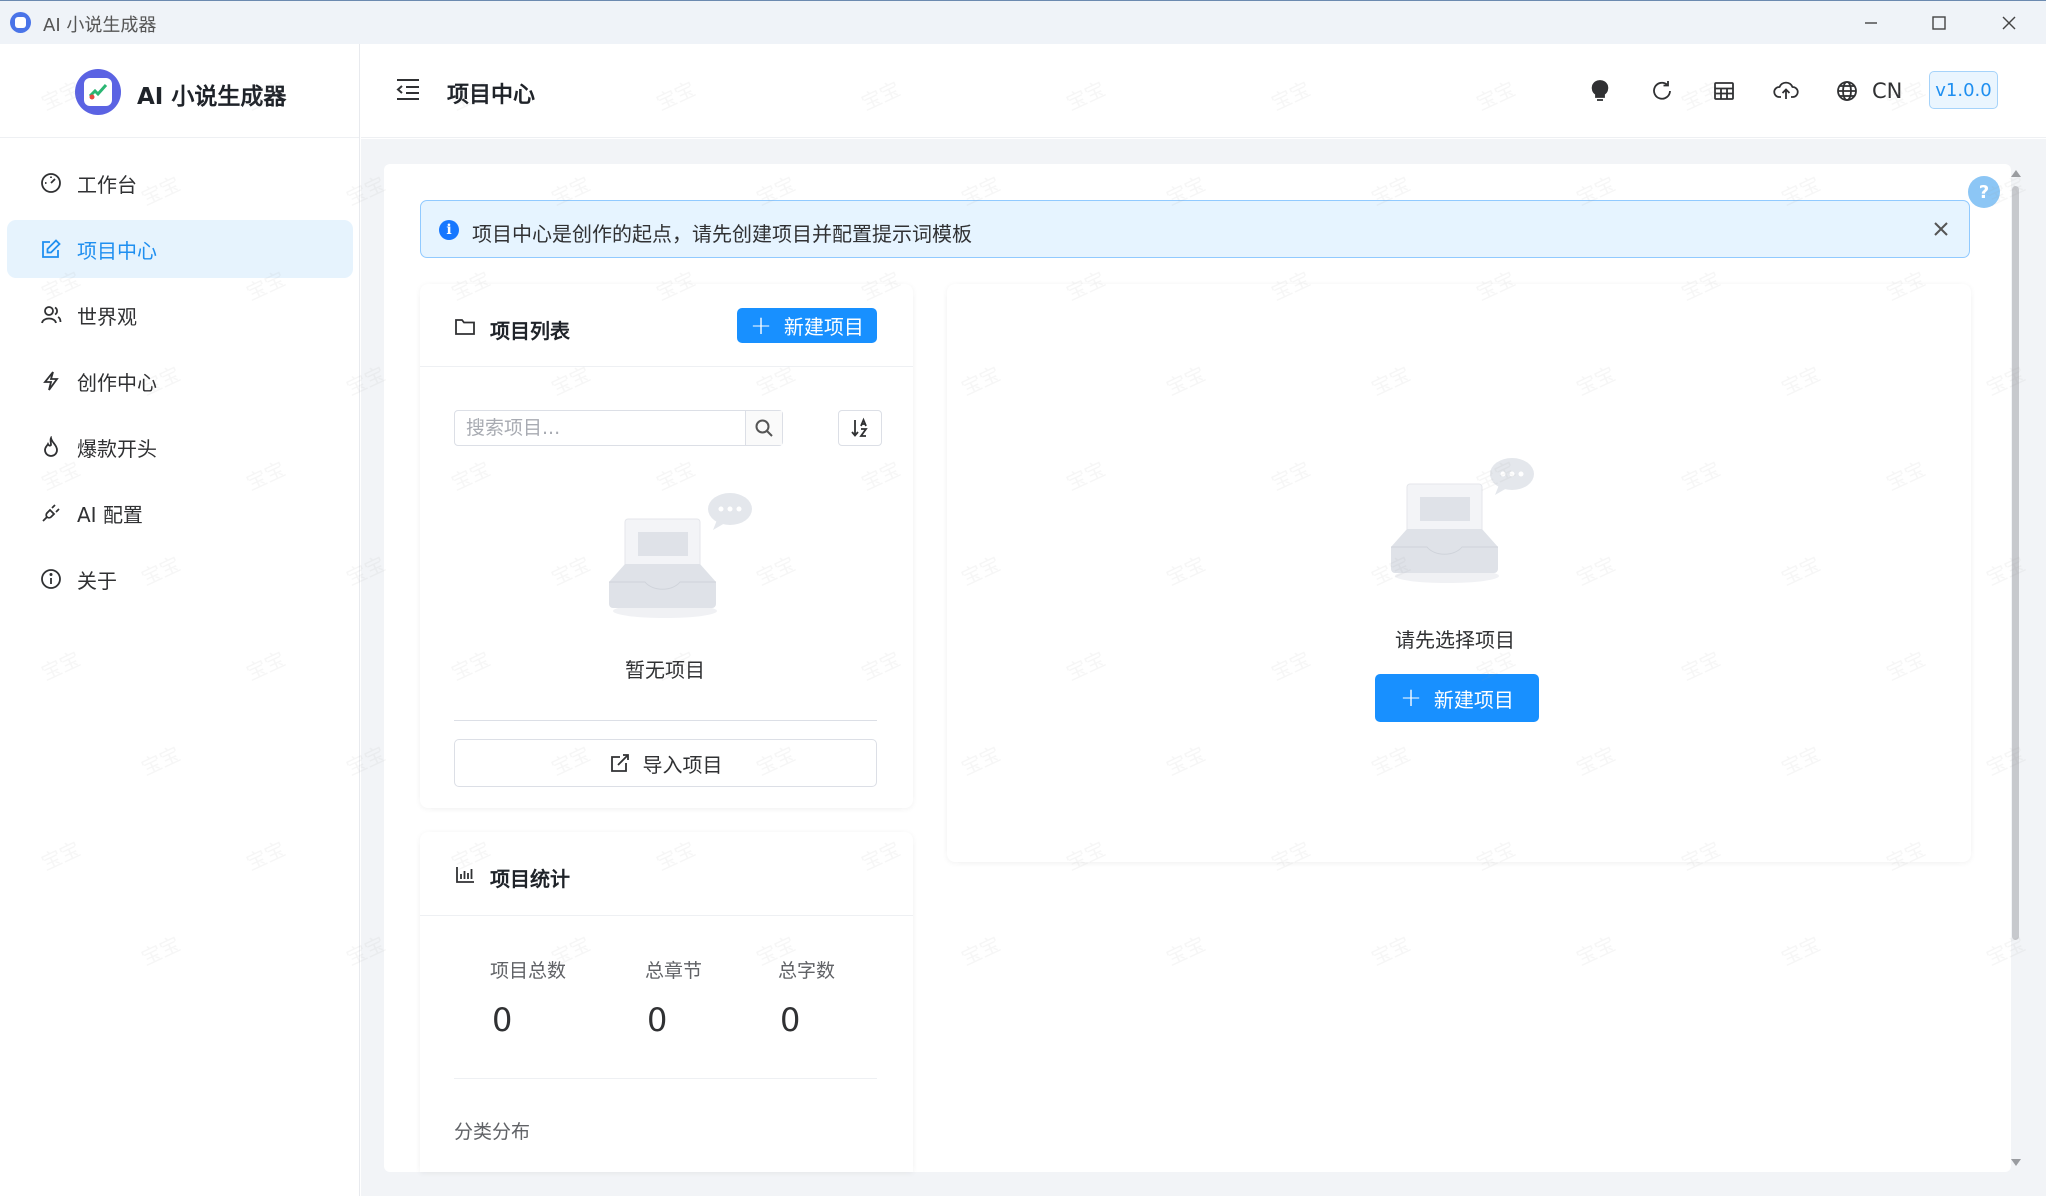 The width and height of the screenshot is (2046, 1196). I want to click on maximize-icon, so click(1939, 22).